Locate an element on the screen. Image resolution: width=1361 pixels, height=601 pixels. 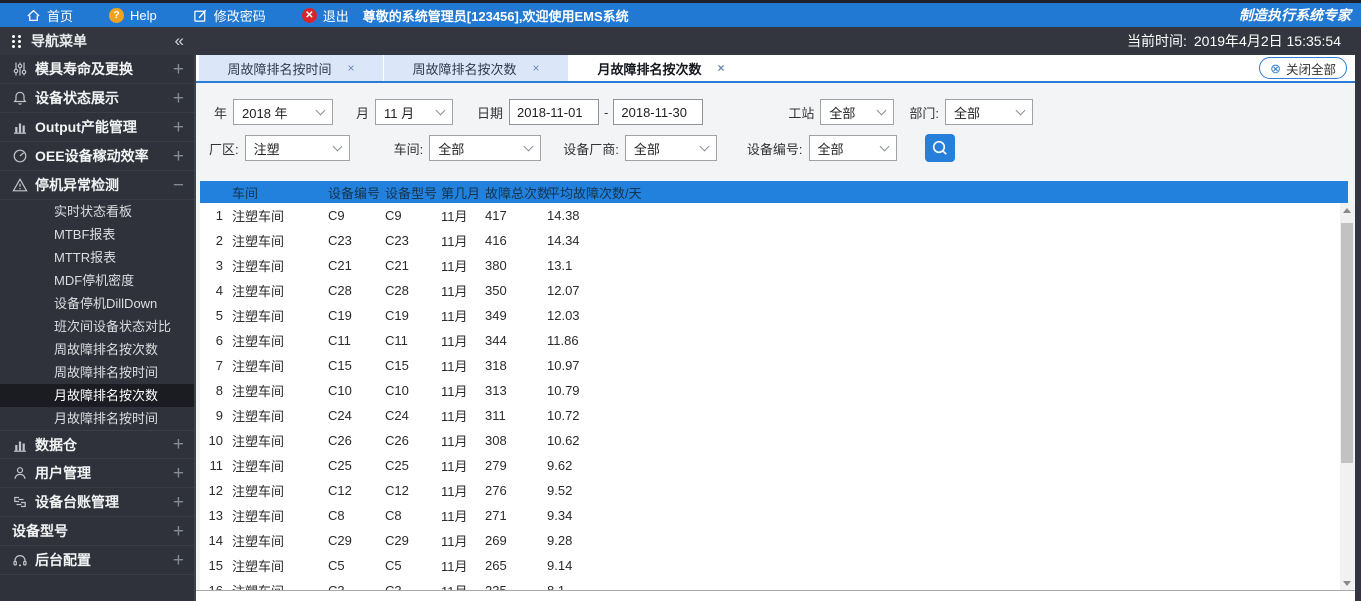
table-row: 2 注塑车间 C23 C23 11月 416 14.34 is located at coordinates (774, 240).